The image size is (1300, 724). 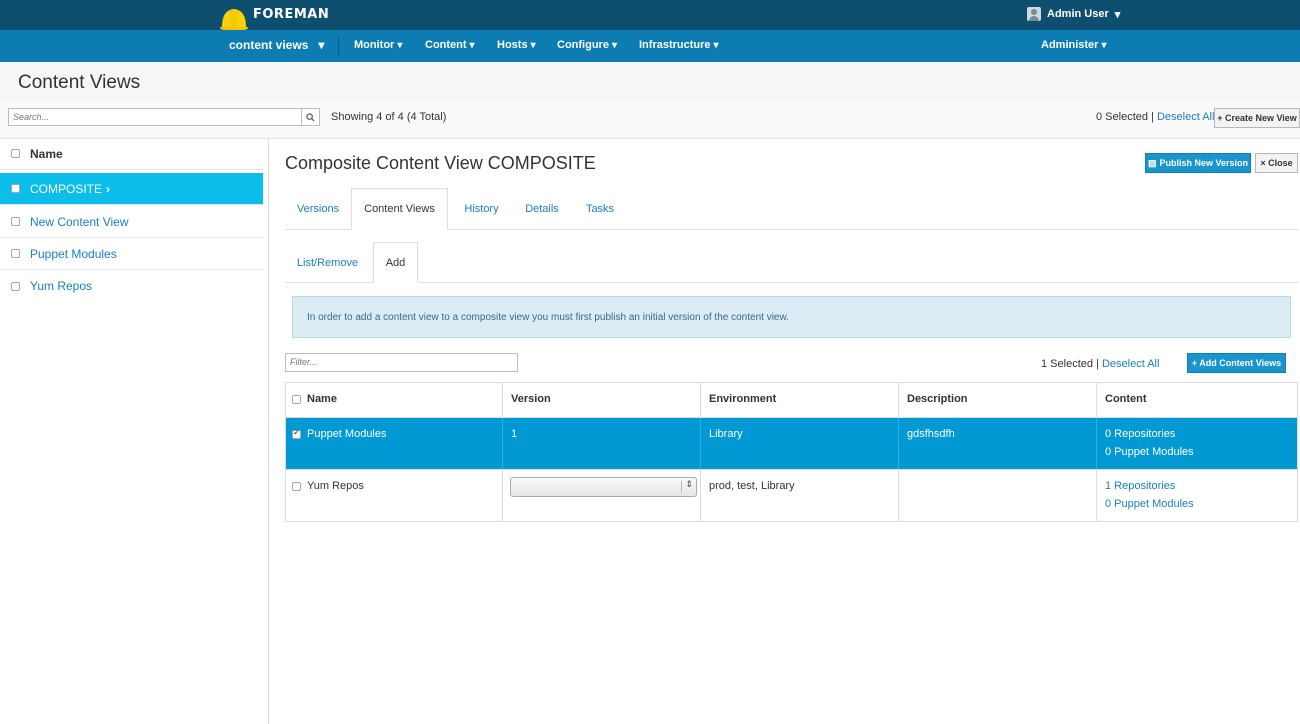 I want to click on nav-monitor: Monitor ▾, so click(x=378, y=45).